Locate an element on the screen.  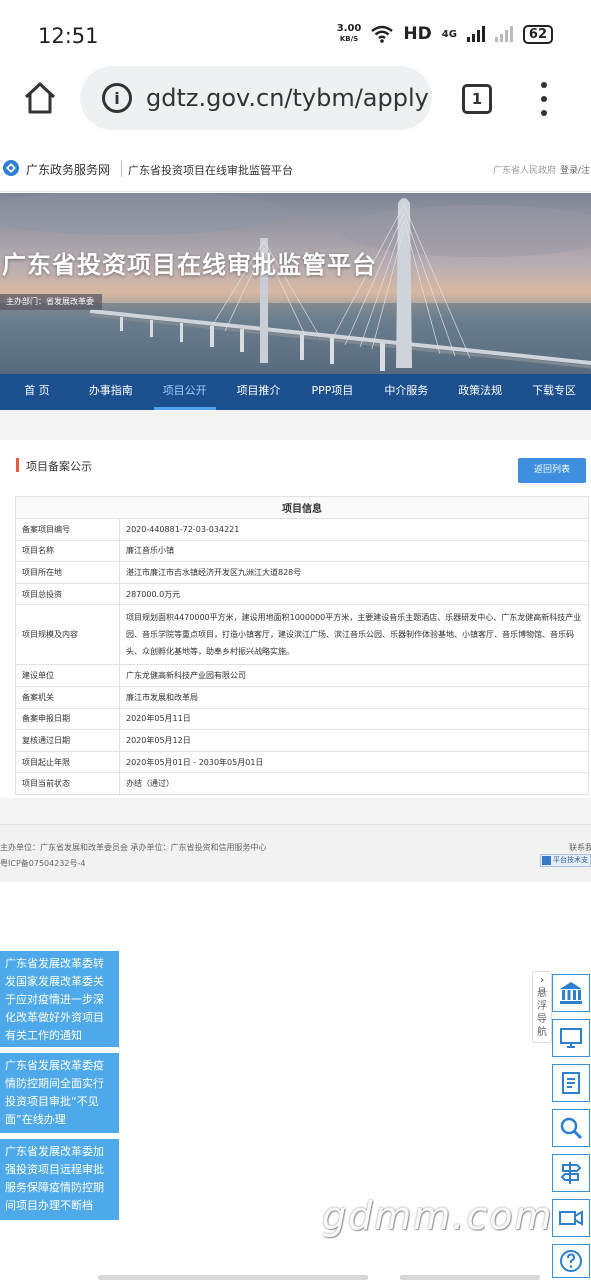
table-row: 备案机关 廉江市发展和改革局 is located at coordinates (302, 697).